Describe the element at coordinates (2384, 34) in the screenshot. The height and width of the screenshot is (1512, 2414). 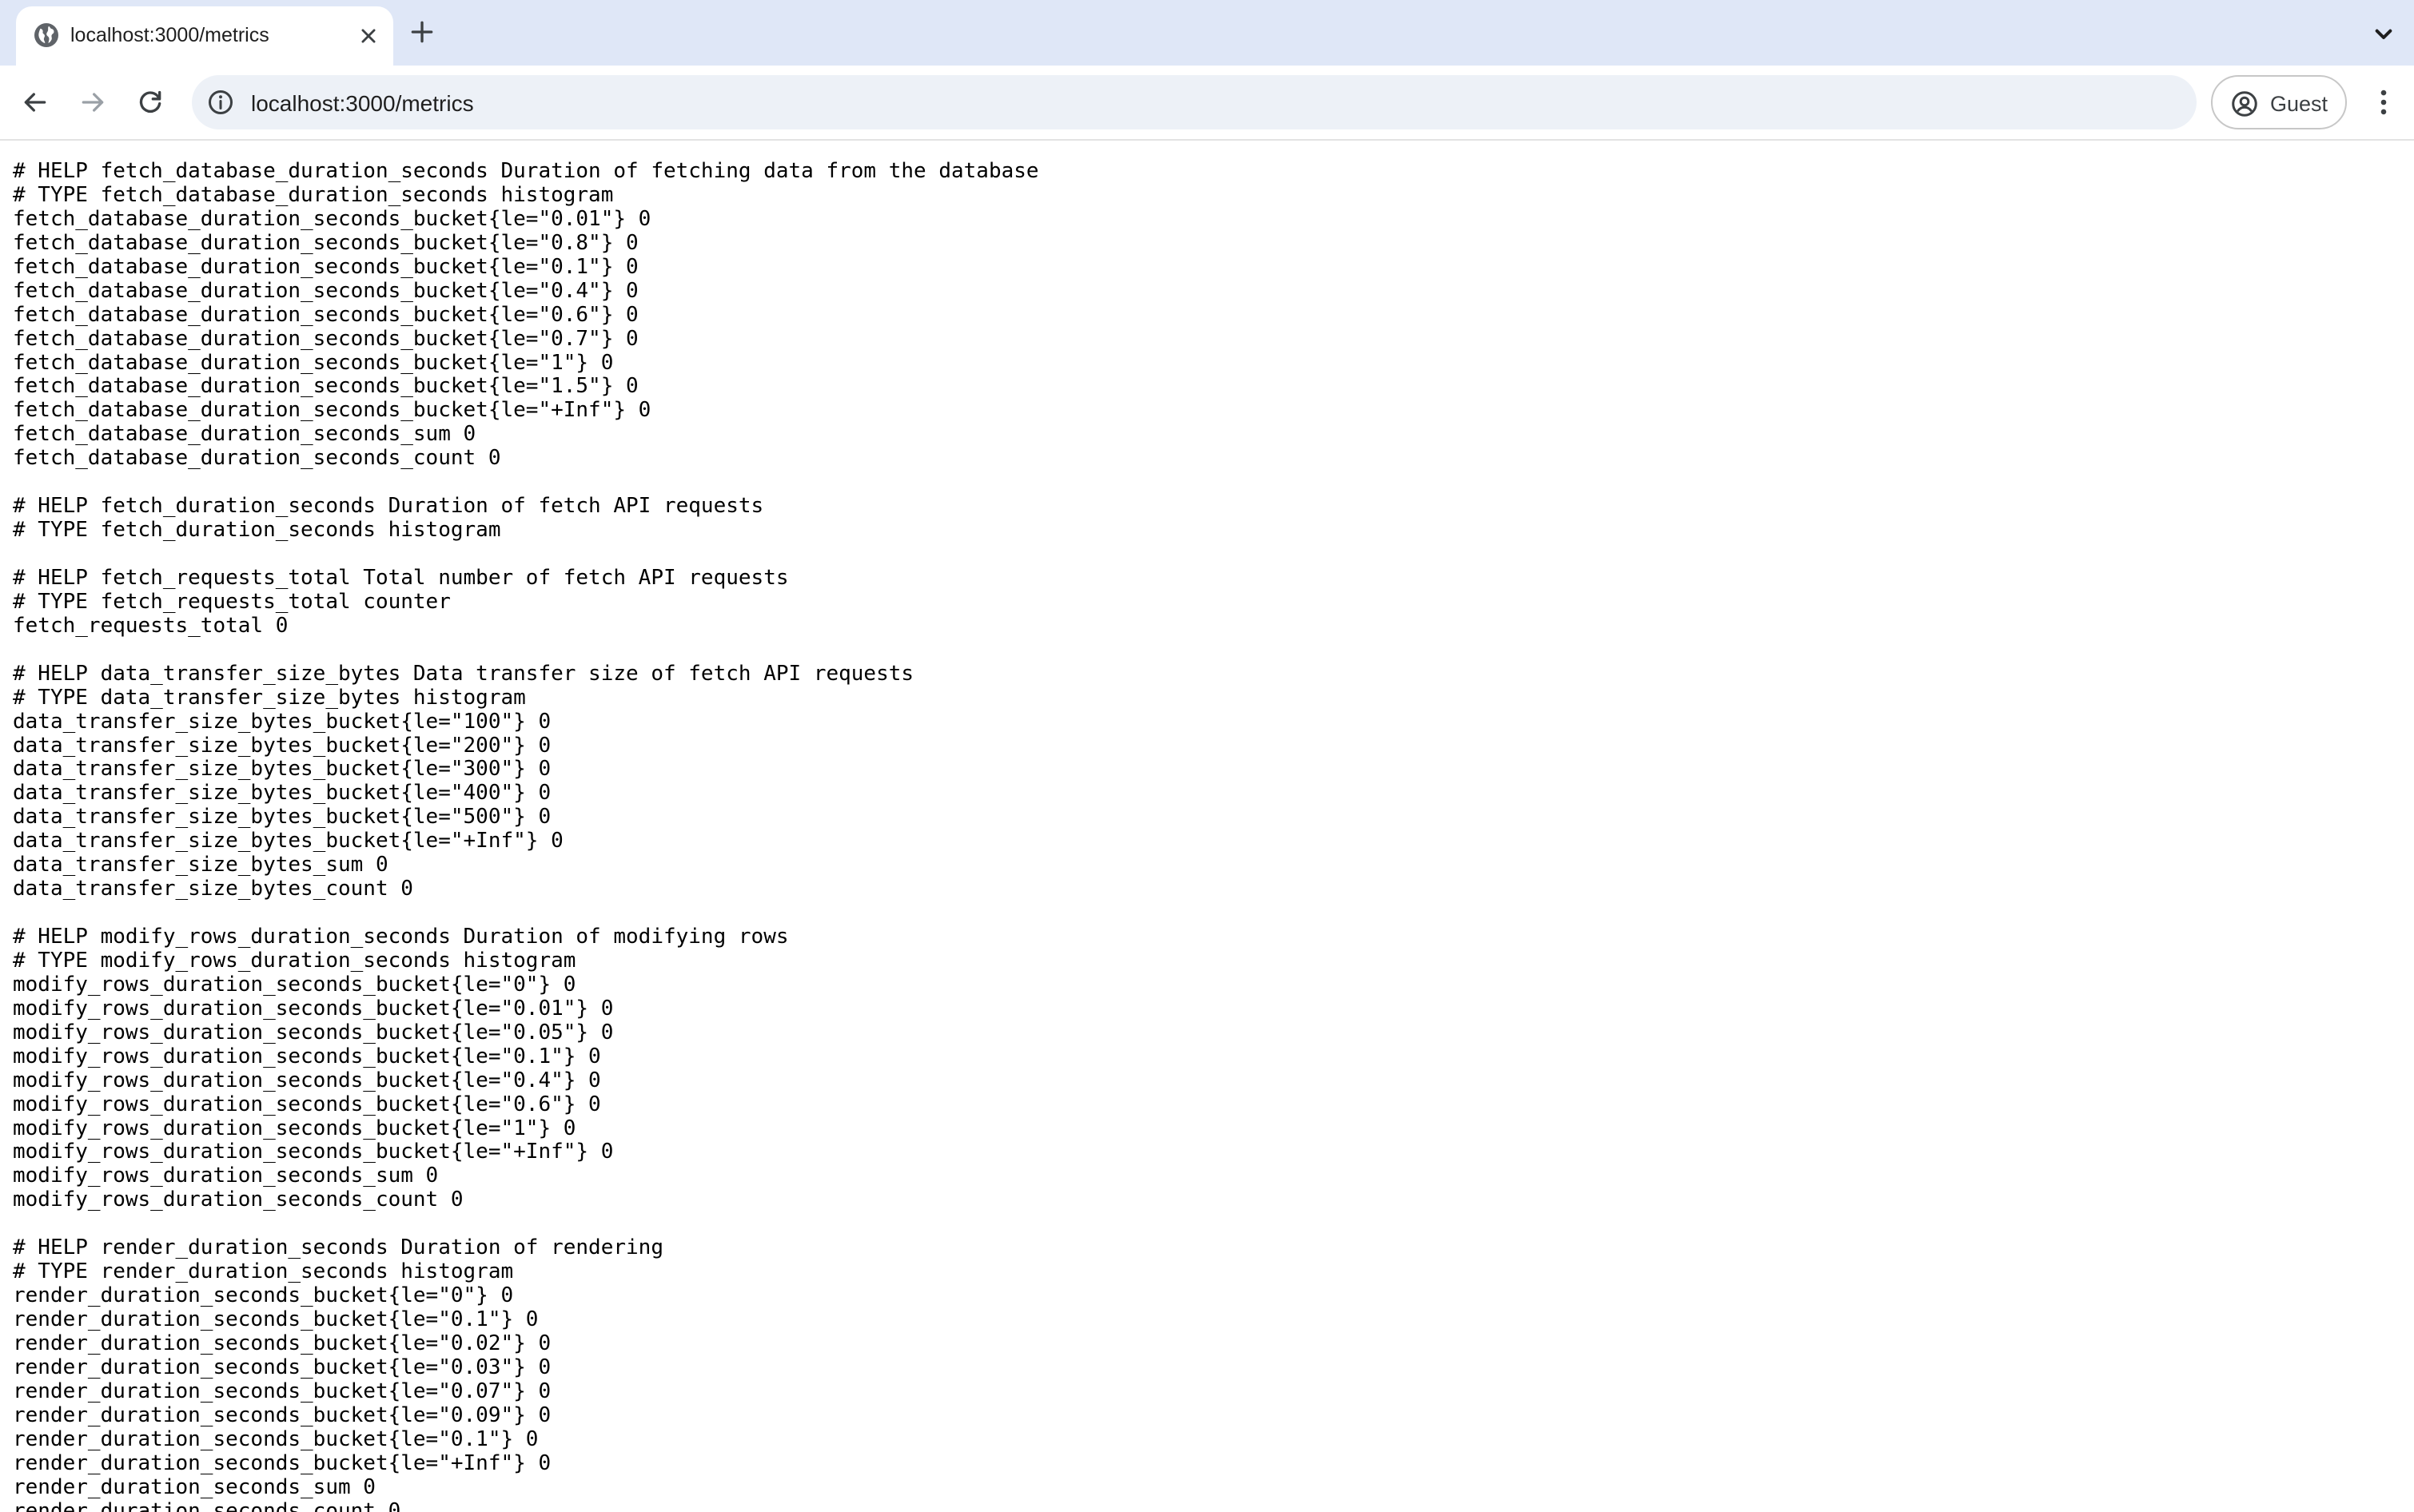
I see `chevron-down-icon` at that location.